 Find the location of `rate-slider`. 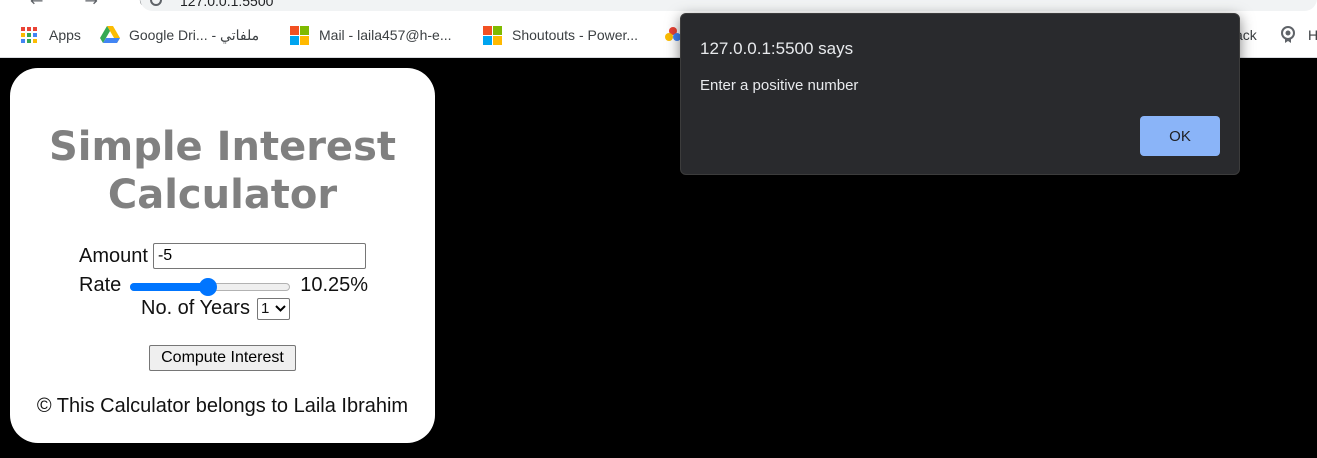

rate-slider is located at coordinates (210, 286).